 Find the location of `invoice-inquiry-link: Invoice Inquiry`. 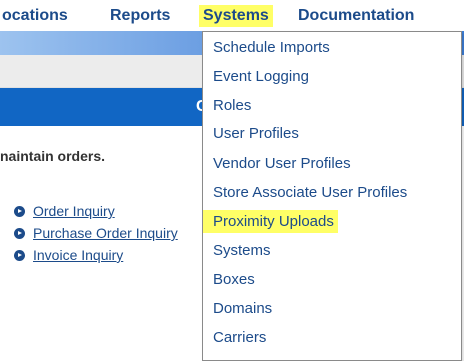

invoice-inquiry-link: Invoice Inquiry is located at coordinates (78, 255).